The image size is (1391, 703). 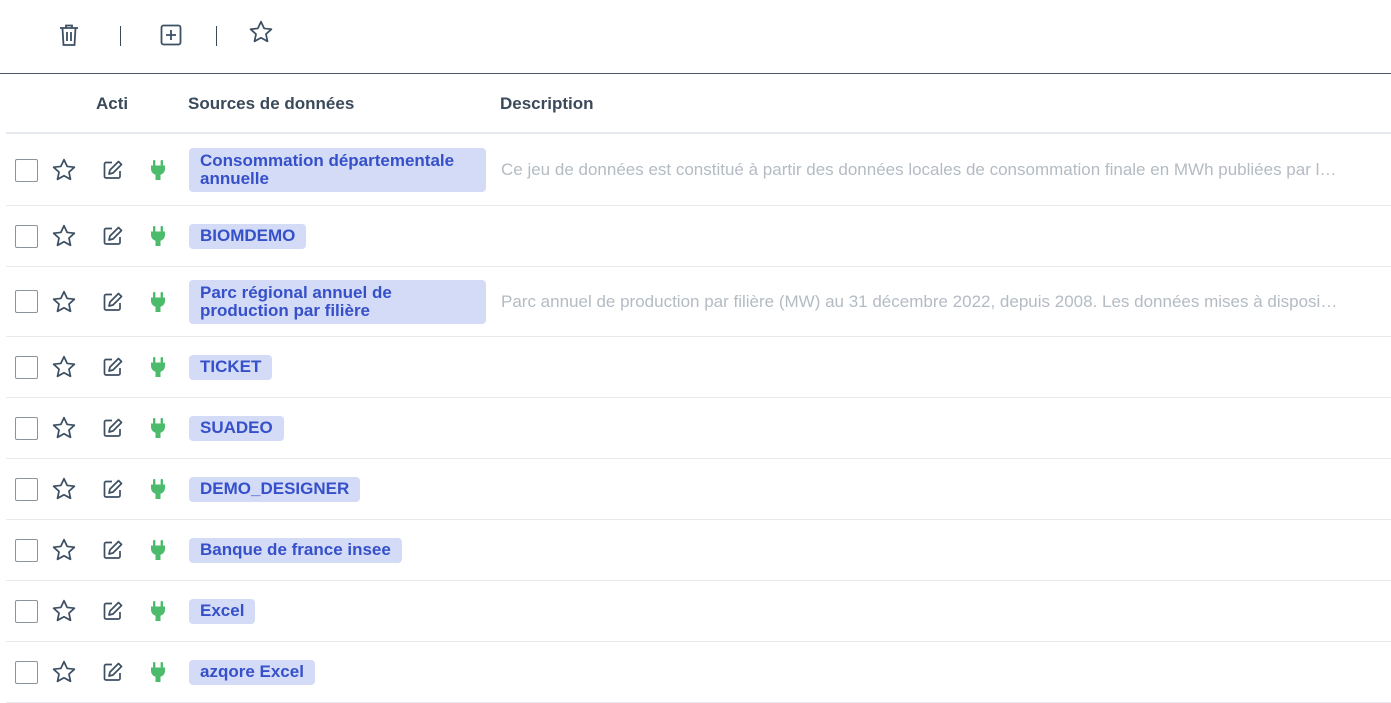 What do you see at coordinates (69, 35) in the screenshot?
I see `trash-icon` at bounding box center [69, 35].